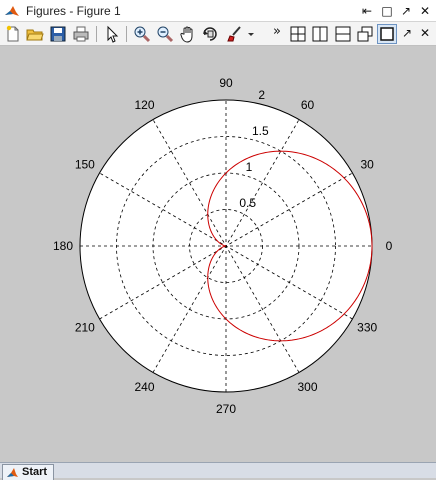 The height and width of the screenshot is (480, 436). I want to click on matlab-logo-icon, so click(12, 11).